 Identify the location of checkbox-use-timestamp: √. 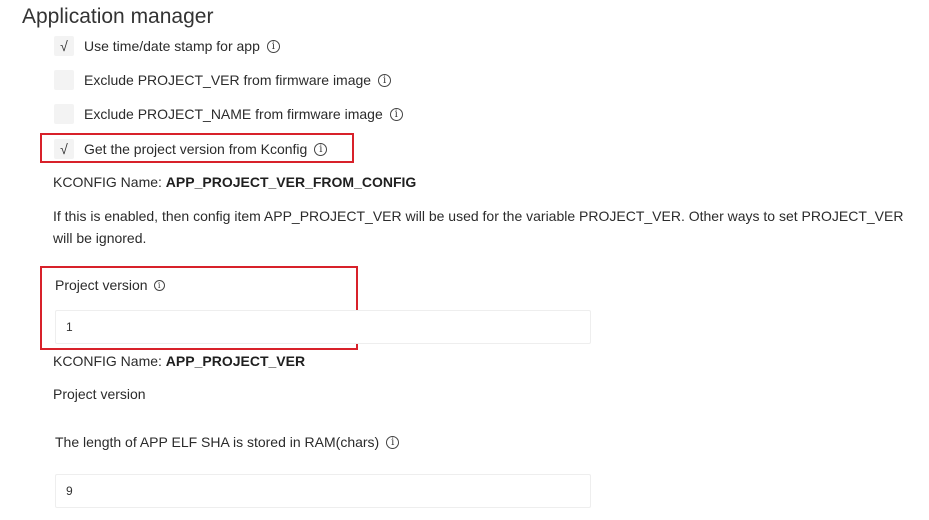
(64, 46).